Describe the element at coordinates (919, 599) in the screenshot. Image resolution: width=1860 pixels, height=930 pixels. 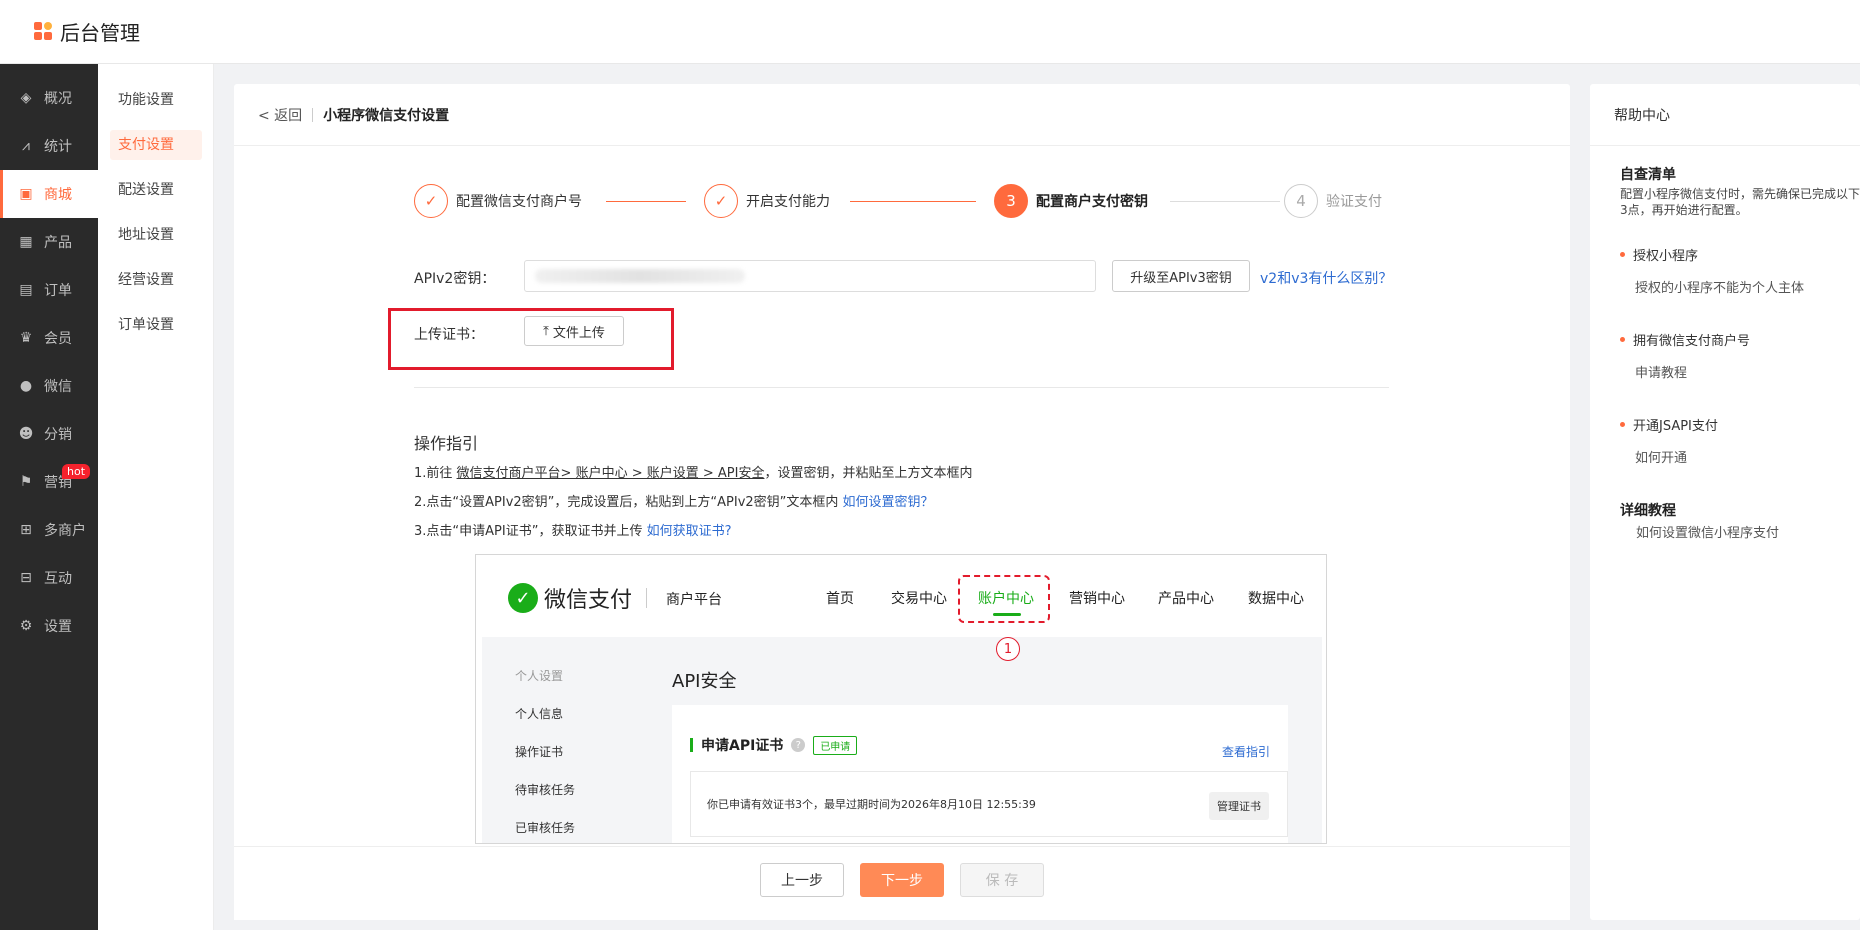
I see `wx-nav-trade: 交易中心` at that location.